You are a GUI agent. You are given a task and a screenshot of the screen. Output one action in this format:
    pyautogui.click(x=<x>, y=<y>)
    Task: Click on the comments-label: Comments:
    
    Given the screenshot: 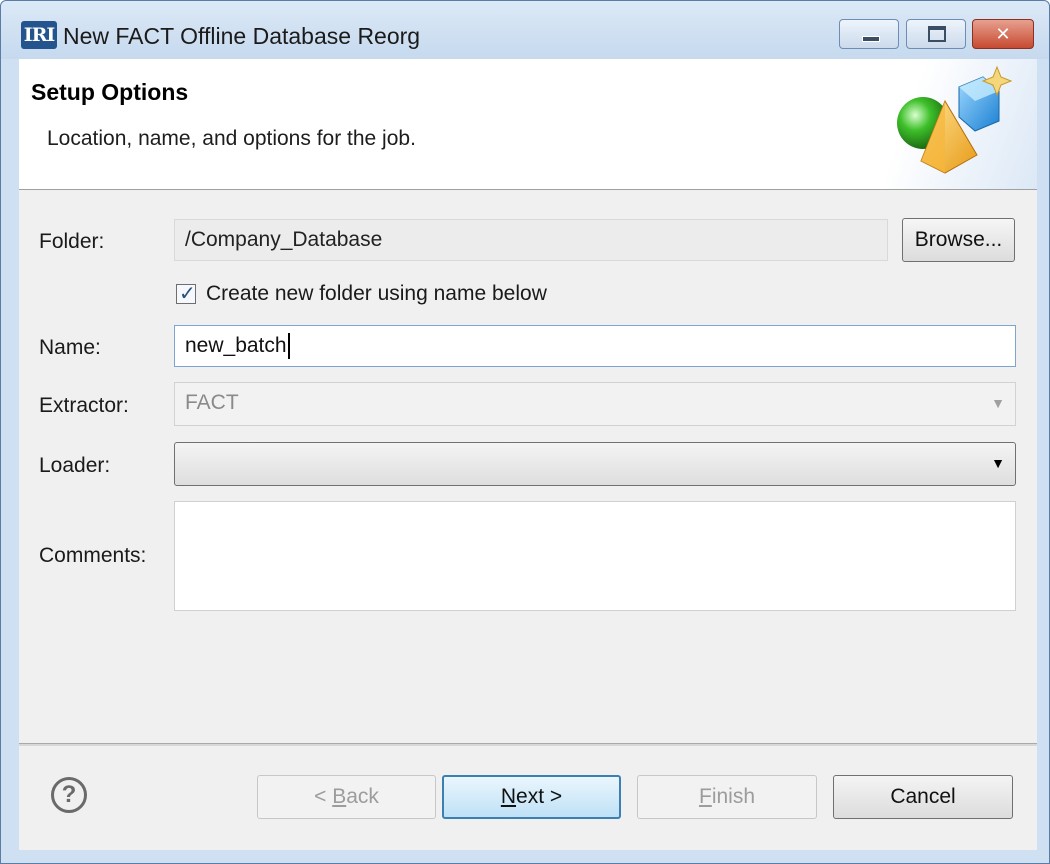 What is the action you would take?
    pyautogui.click(x=93, y=555)
    